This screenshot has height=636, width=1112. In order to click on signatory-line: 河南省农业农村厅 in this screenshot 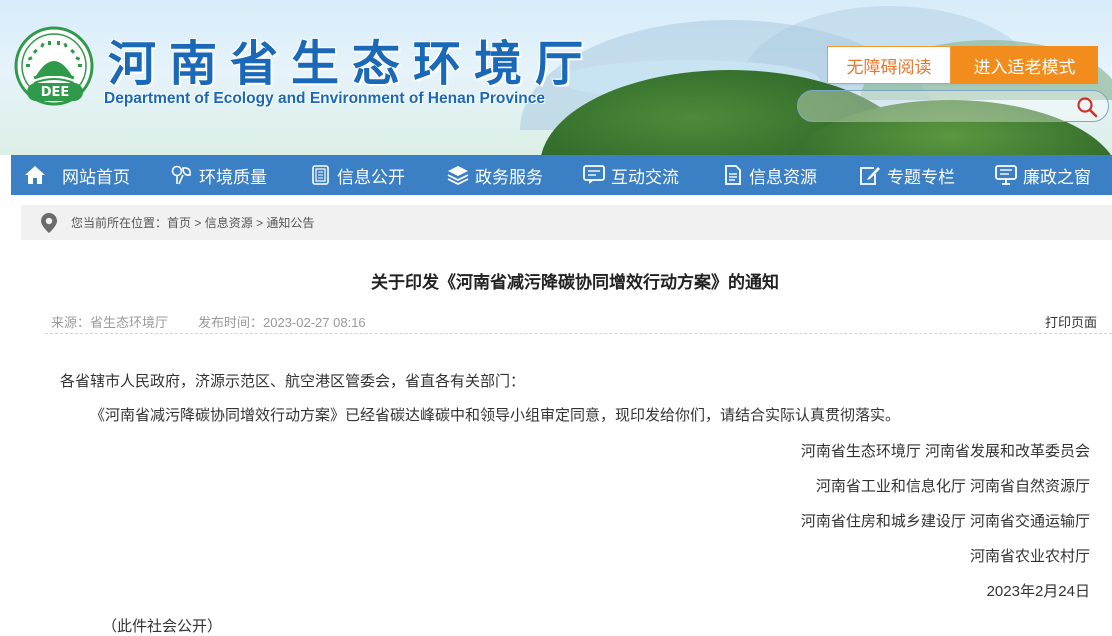, I will do `click(1029, 556)`.